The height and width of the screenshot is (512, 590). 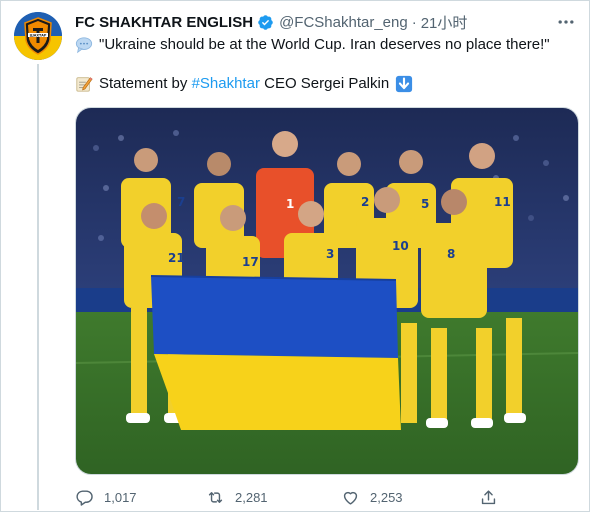 What do you see at coordinates (425, 204) in the screenshot?
I see `jersey-number: 5` at bounding box center [425, 204].